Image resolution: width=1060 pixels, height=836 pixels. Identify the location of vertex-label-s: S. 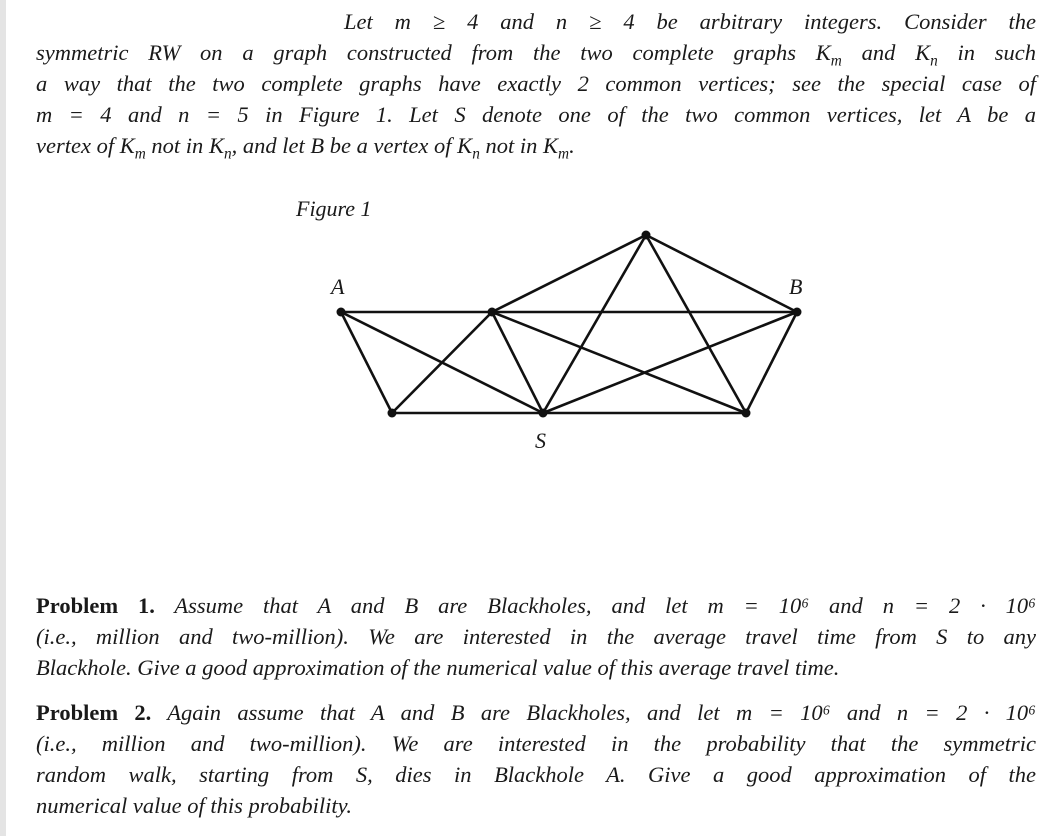
(540, 440).